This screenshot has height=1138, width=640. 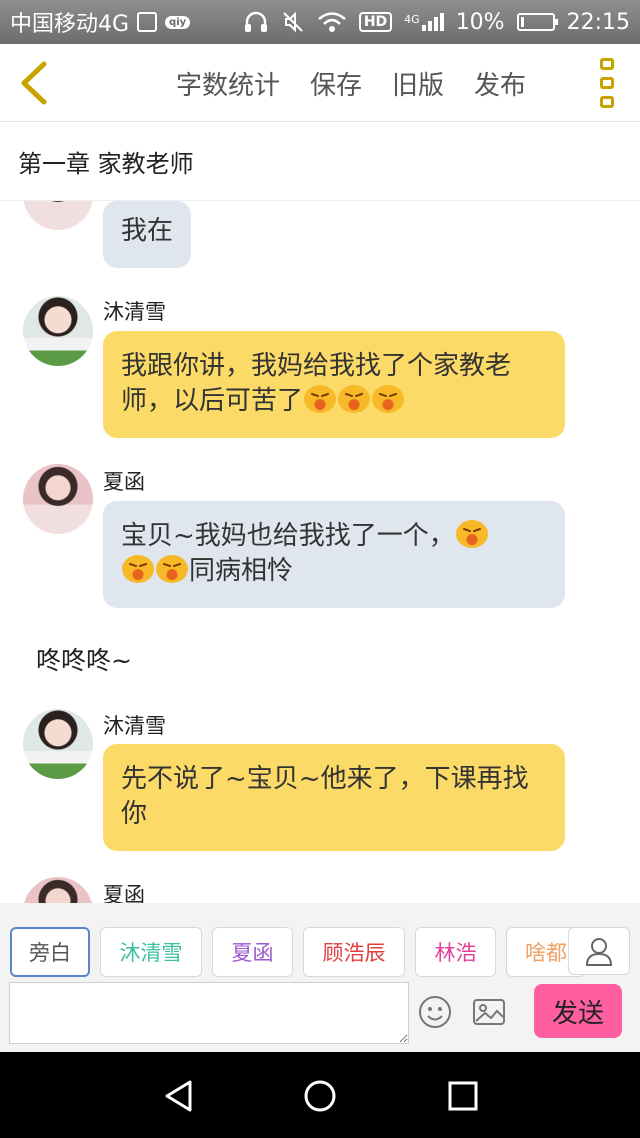 What do you see at coordinates (463, 1096) in the screenshot?
I see `nav-recents-icon` at bounding box center [463, 1096].